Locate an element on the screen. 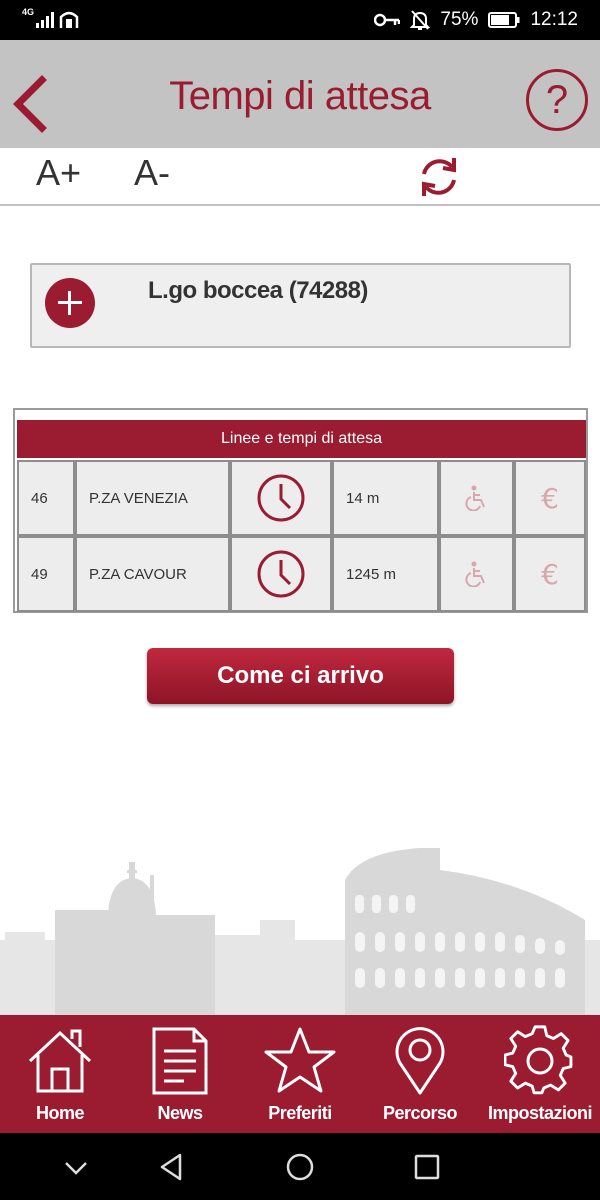 The width and height of the screenshot is (600, 1200). refresh-icon is located at coordinates (439, 177).